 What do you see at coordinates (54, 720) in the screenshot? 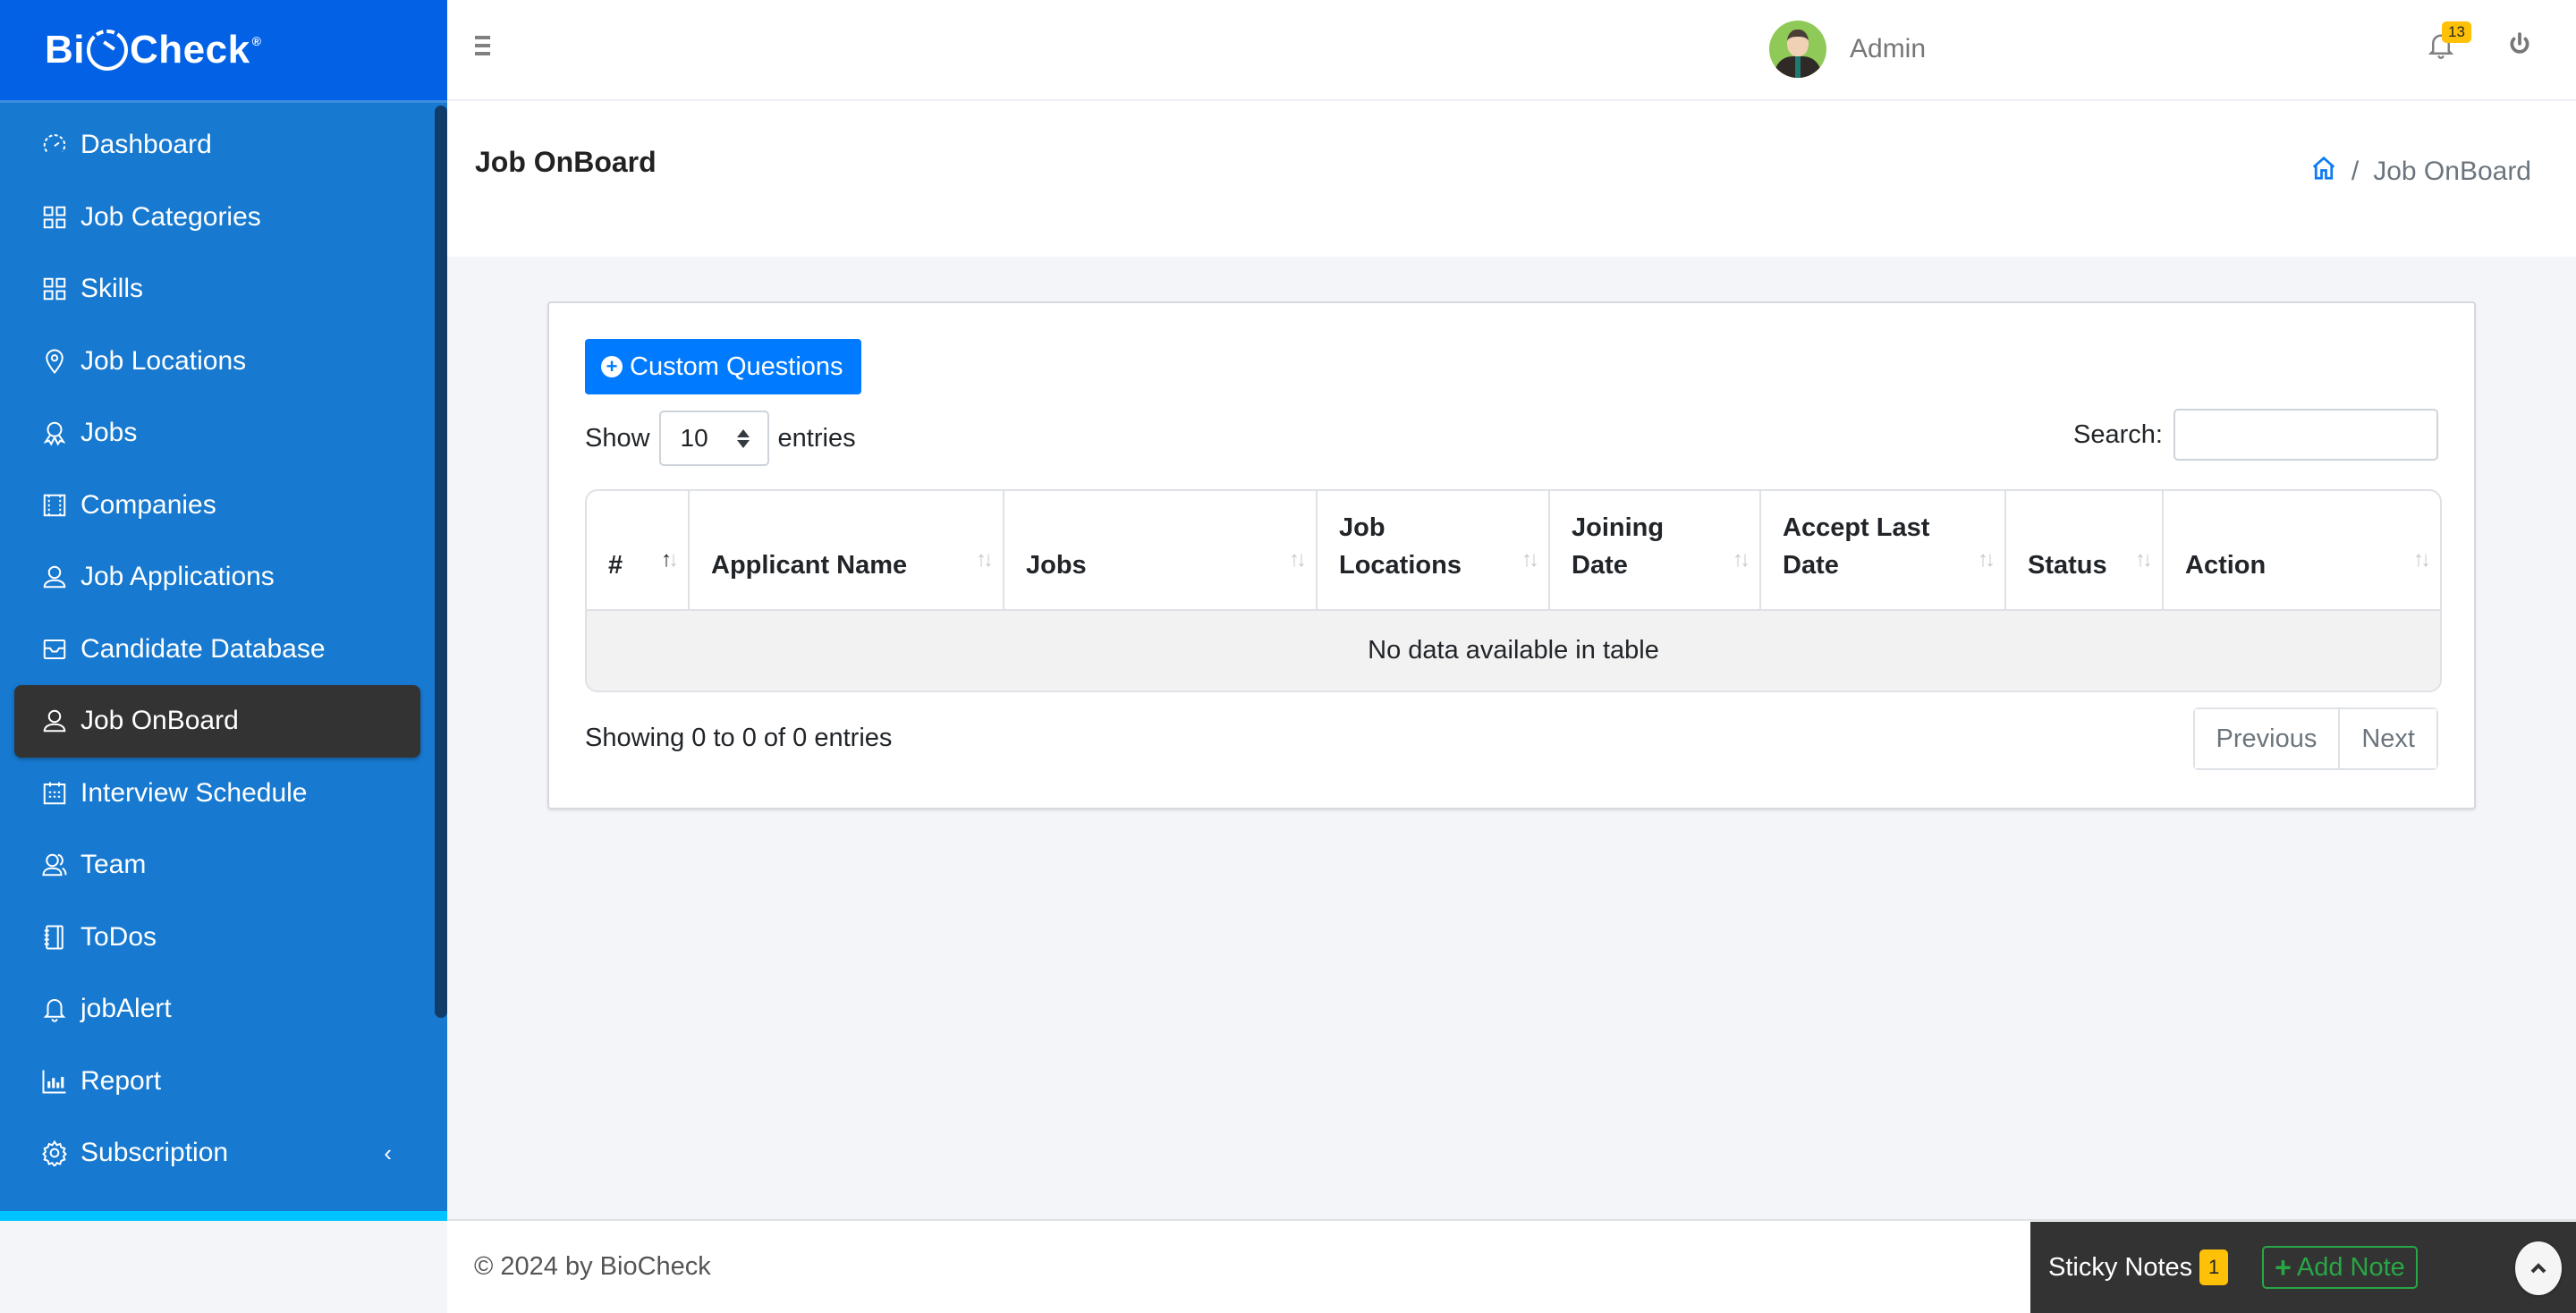
I see `user-icon` at bounding box center [54, 720].